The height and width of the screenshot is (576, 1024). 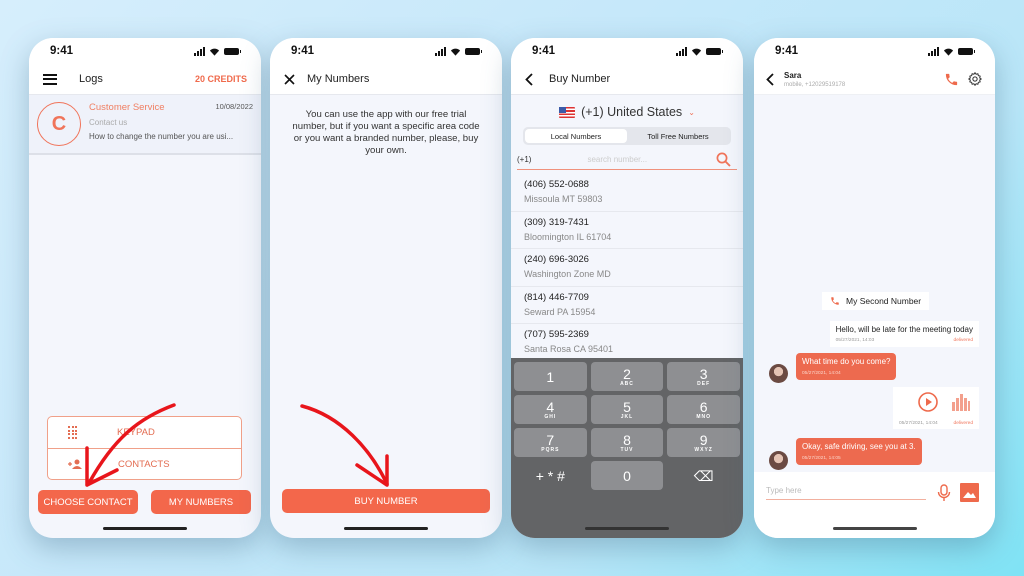 I want to click on logs-navbar: Logs 20 CREDITS, so click(x=145, y=79).